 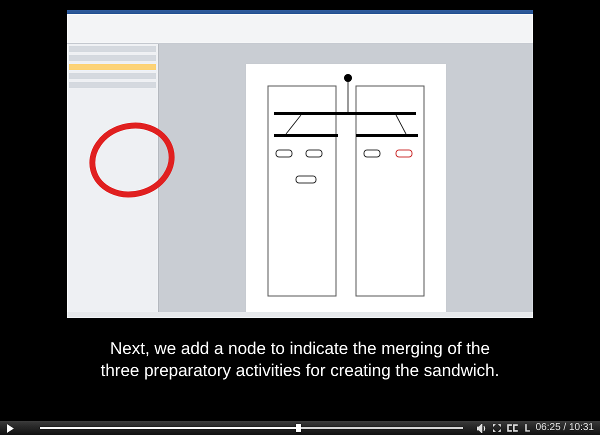 I want to click on volume-icon, so click(x=482, y=428).